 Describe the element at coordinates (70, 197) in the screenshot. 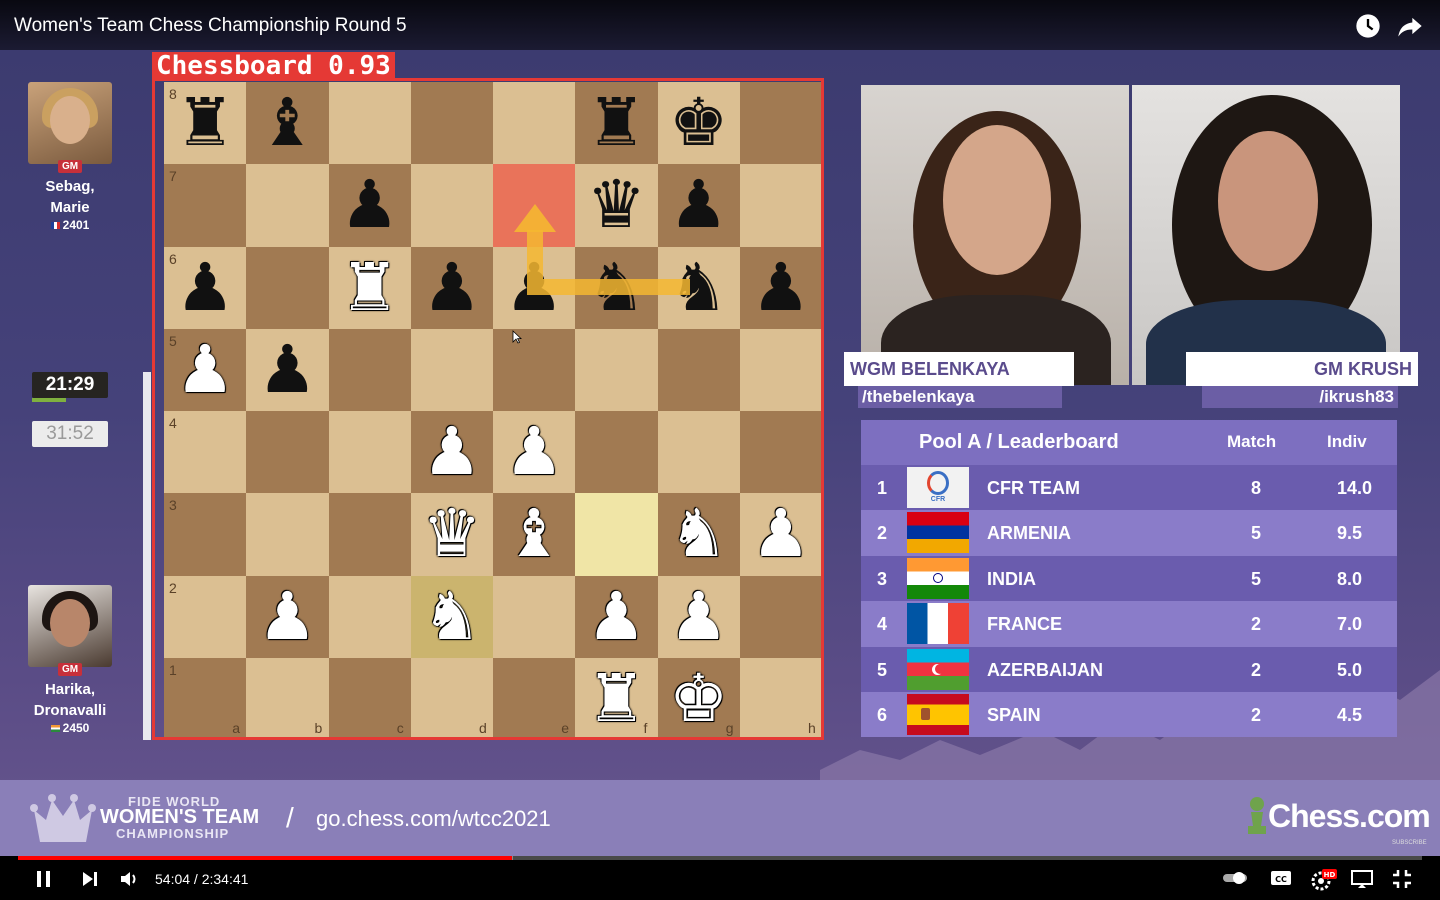

I see `player-name: Sebag, Marie` at that location.